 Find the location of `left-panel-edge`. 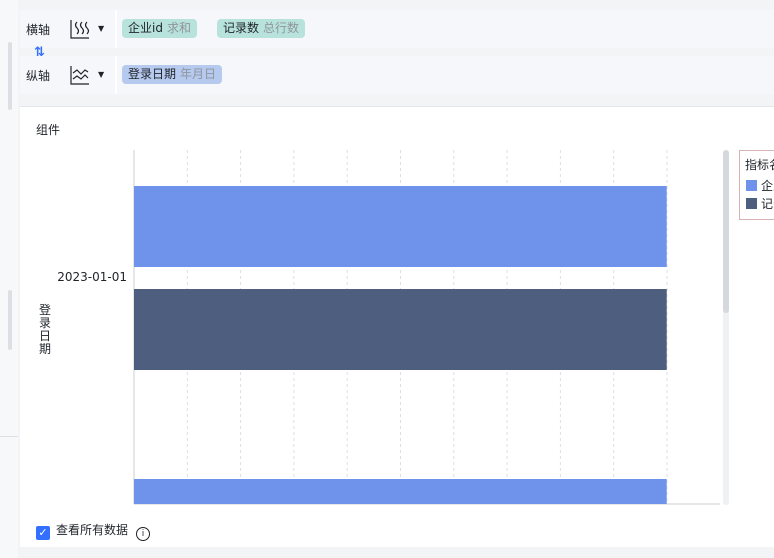

left-panel-edge is located at coordinates (9, 279).